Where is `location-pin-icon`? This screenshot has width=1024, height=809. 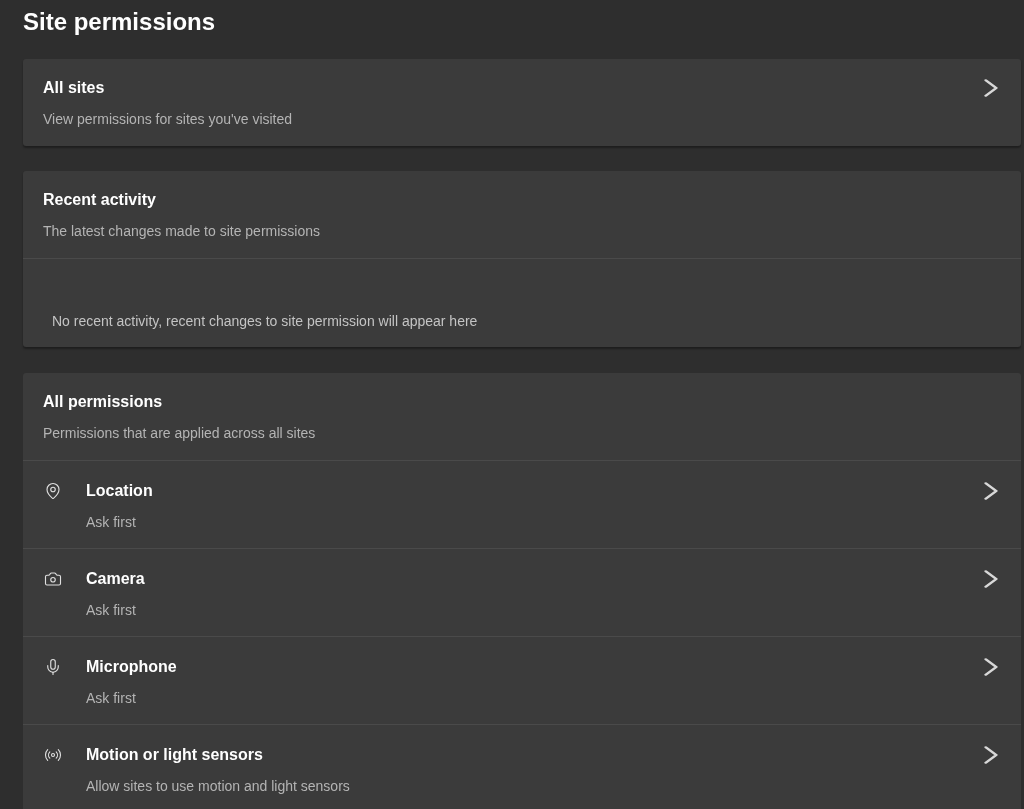
location-pin-icon is located at coordinates (53, 491).